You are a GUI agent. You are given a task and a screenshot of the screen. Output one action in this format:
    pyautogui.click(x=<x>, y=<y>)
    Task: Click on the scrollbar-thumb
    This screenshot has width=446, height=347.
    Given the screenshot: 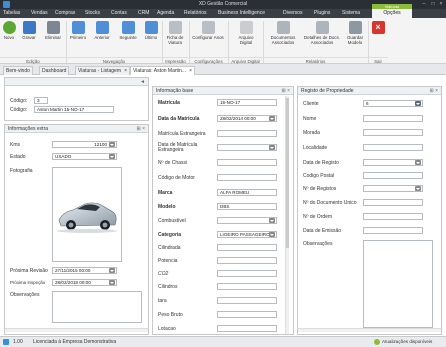 What is the action you would take?
    pyautogui.click(x=287, y=173)
    